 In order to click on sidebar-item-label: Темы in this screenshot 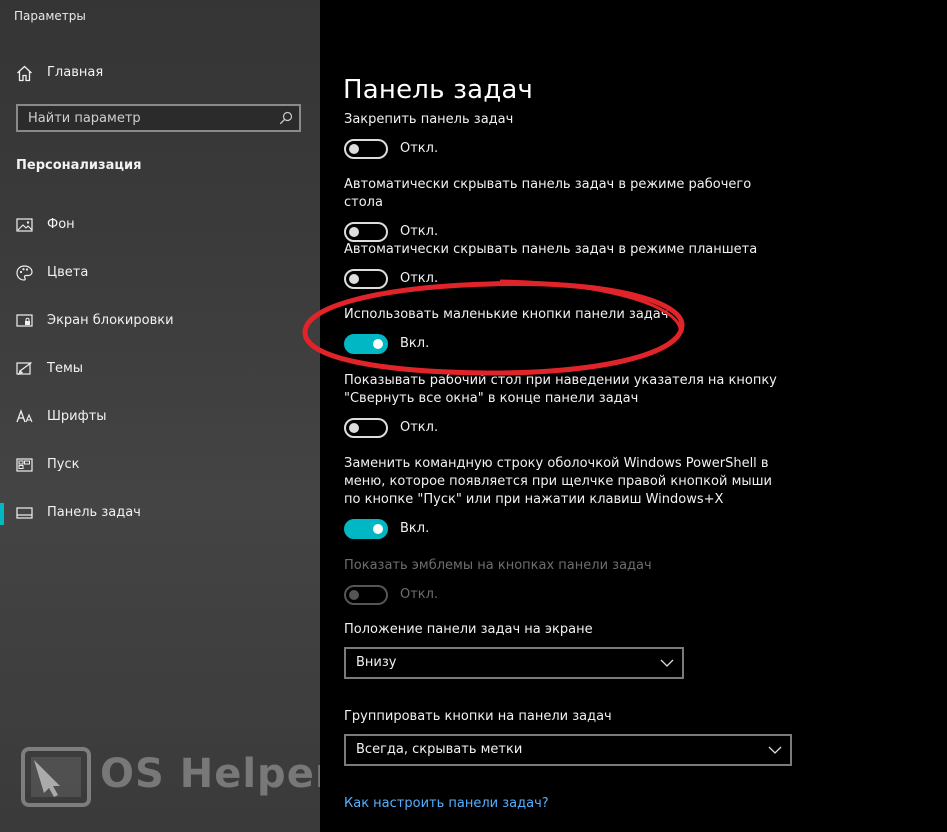, I will do `click(65, 368)`.